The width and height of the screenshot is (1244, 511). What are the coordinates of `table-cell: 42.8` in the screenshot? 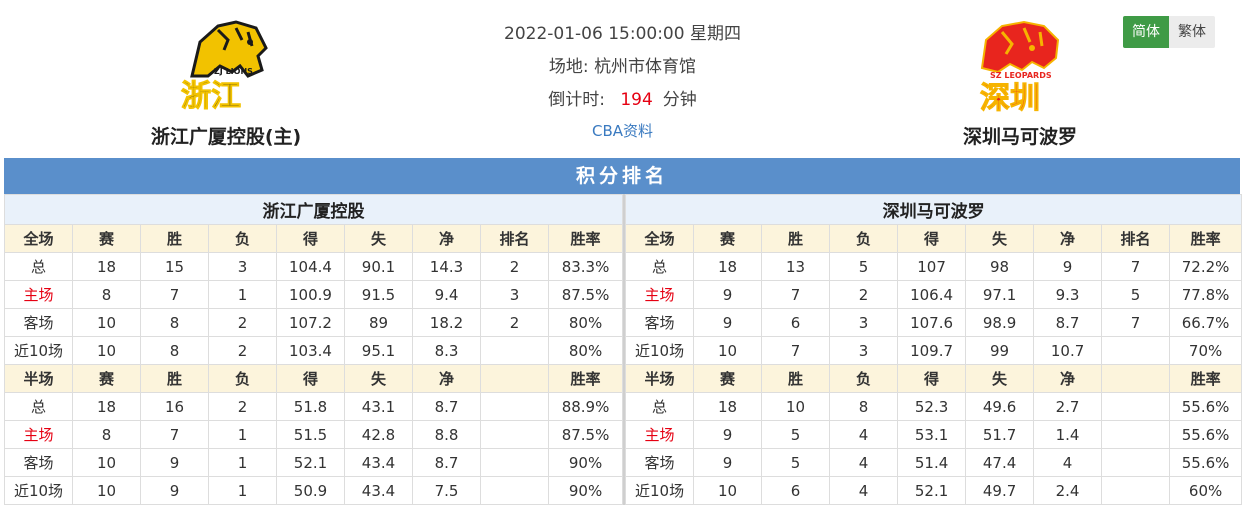 It's located at (378, 434).